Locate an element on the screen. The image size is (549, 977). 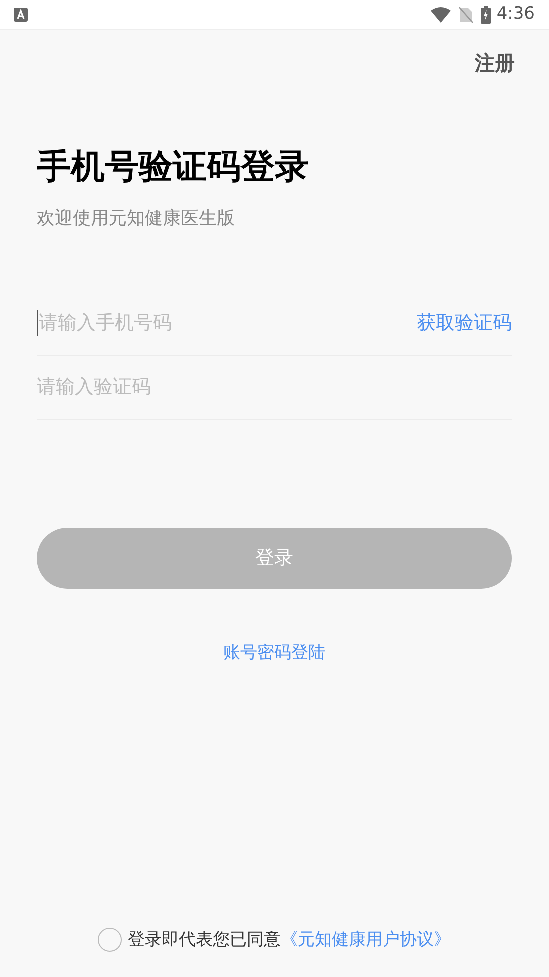
agreement-text: 登录即代表您已同意 is located at coordinates (204, 940).